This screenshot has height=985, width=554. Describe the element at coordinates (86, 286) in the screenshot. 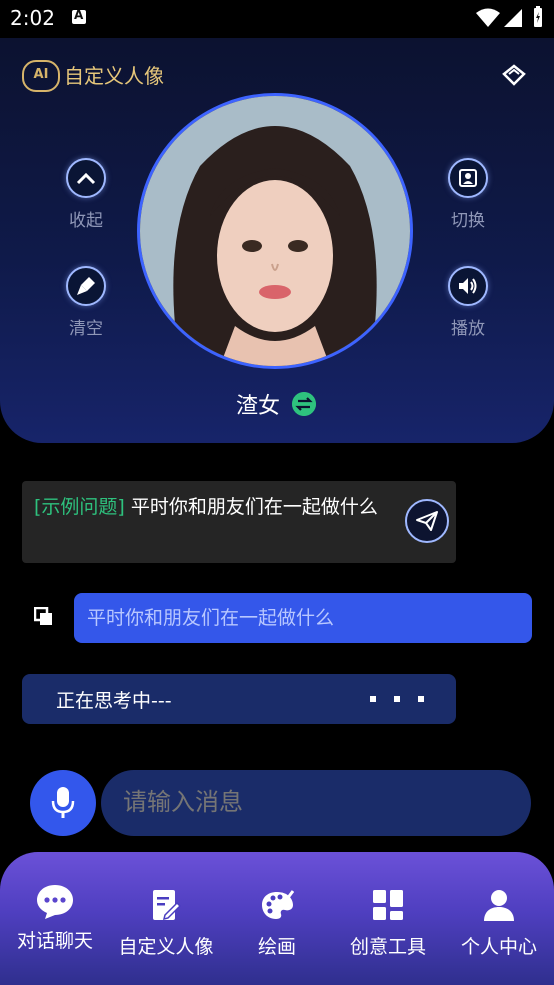

I see `broom-icon` at that location.